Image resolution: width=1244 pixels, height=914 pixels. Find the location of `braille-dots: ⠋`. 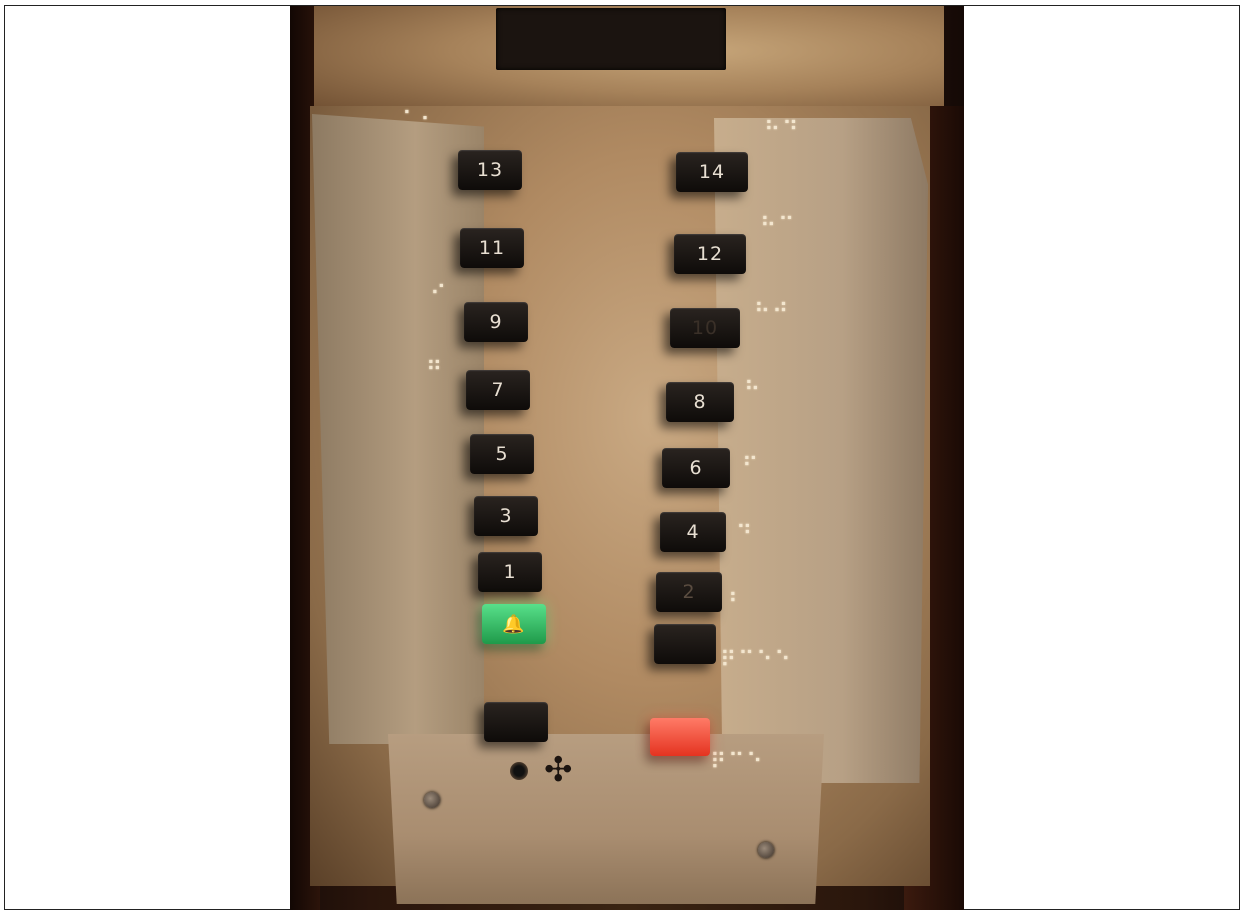

braille-dots: ⠋ is located at coordinates (751, 466).